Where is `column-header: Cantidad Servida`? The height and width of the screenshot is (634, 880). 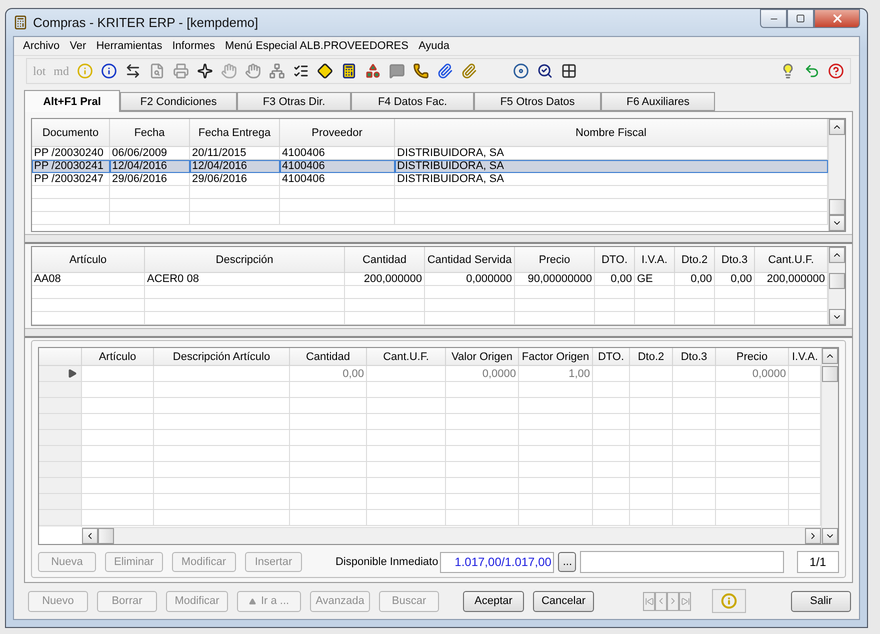
column-header: Cantidad Servida is located at coordinates (470, 260).